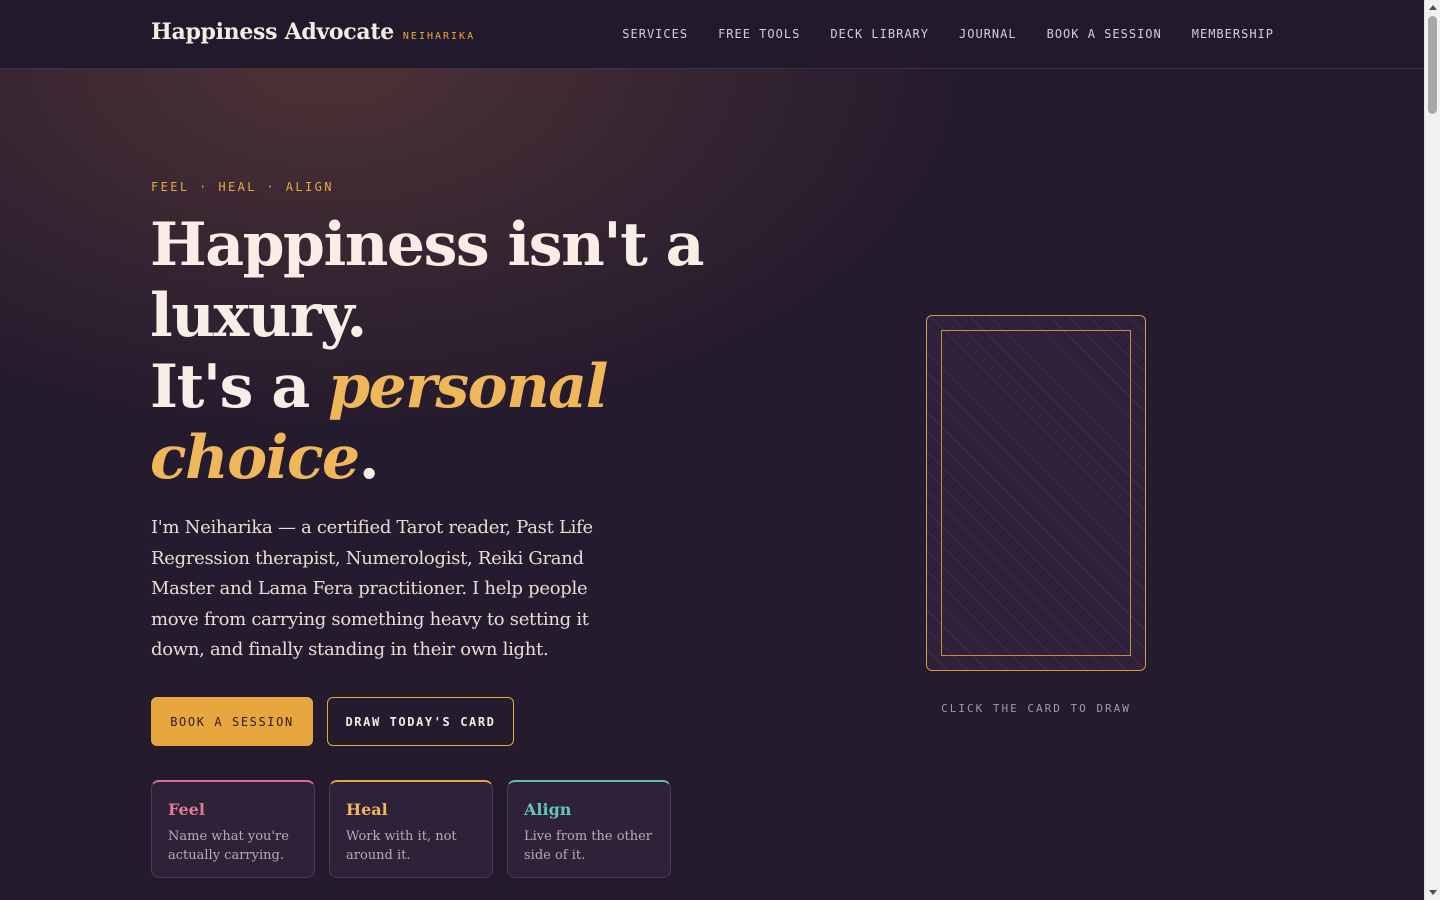 The height and width of the screenshot is (900, 1440). Describe the element at coordinates (1233, 34) in the screenshot. I see `nav-membership: MEMBERSHIP` at that location.